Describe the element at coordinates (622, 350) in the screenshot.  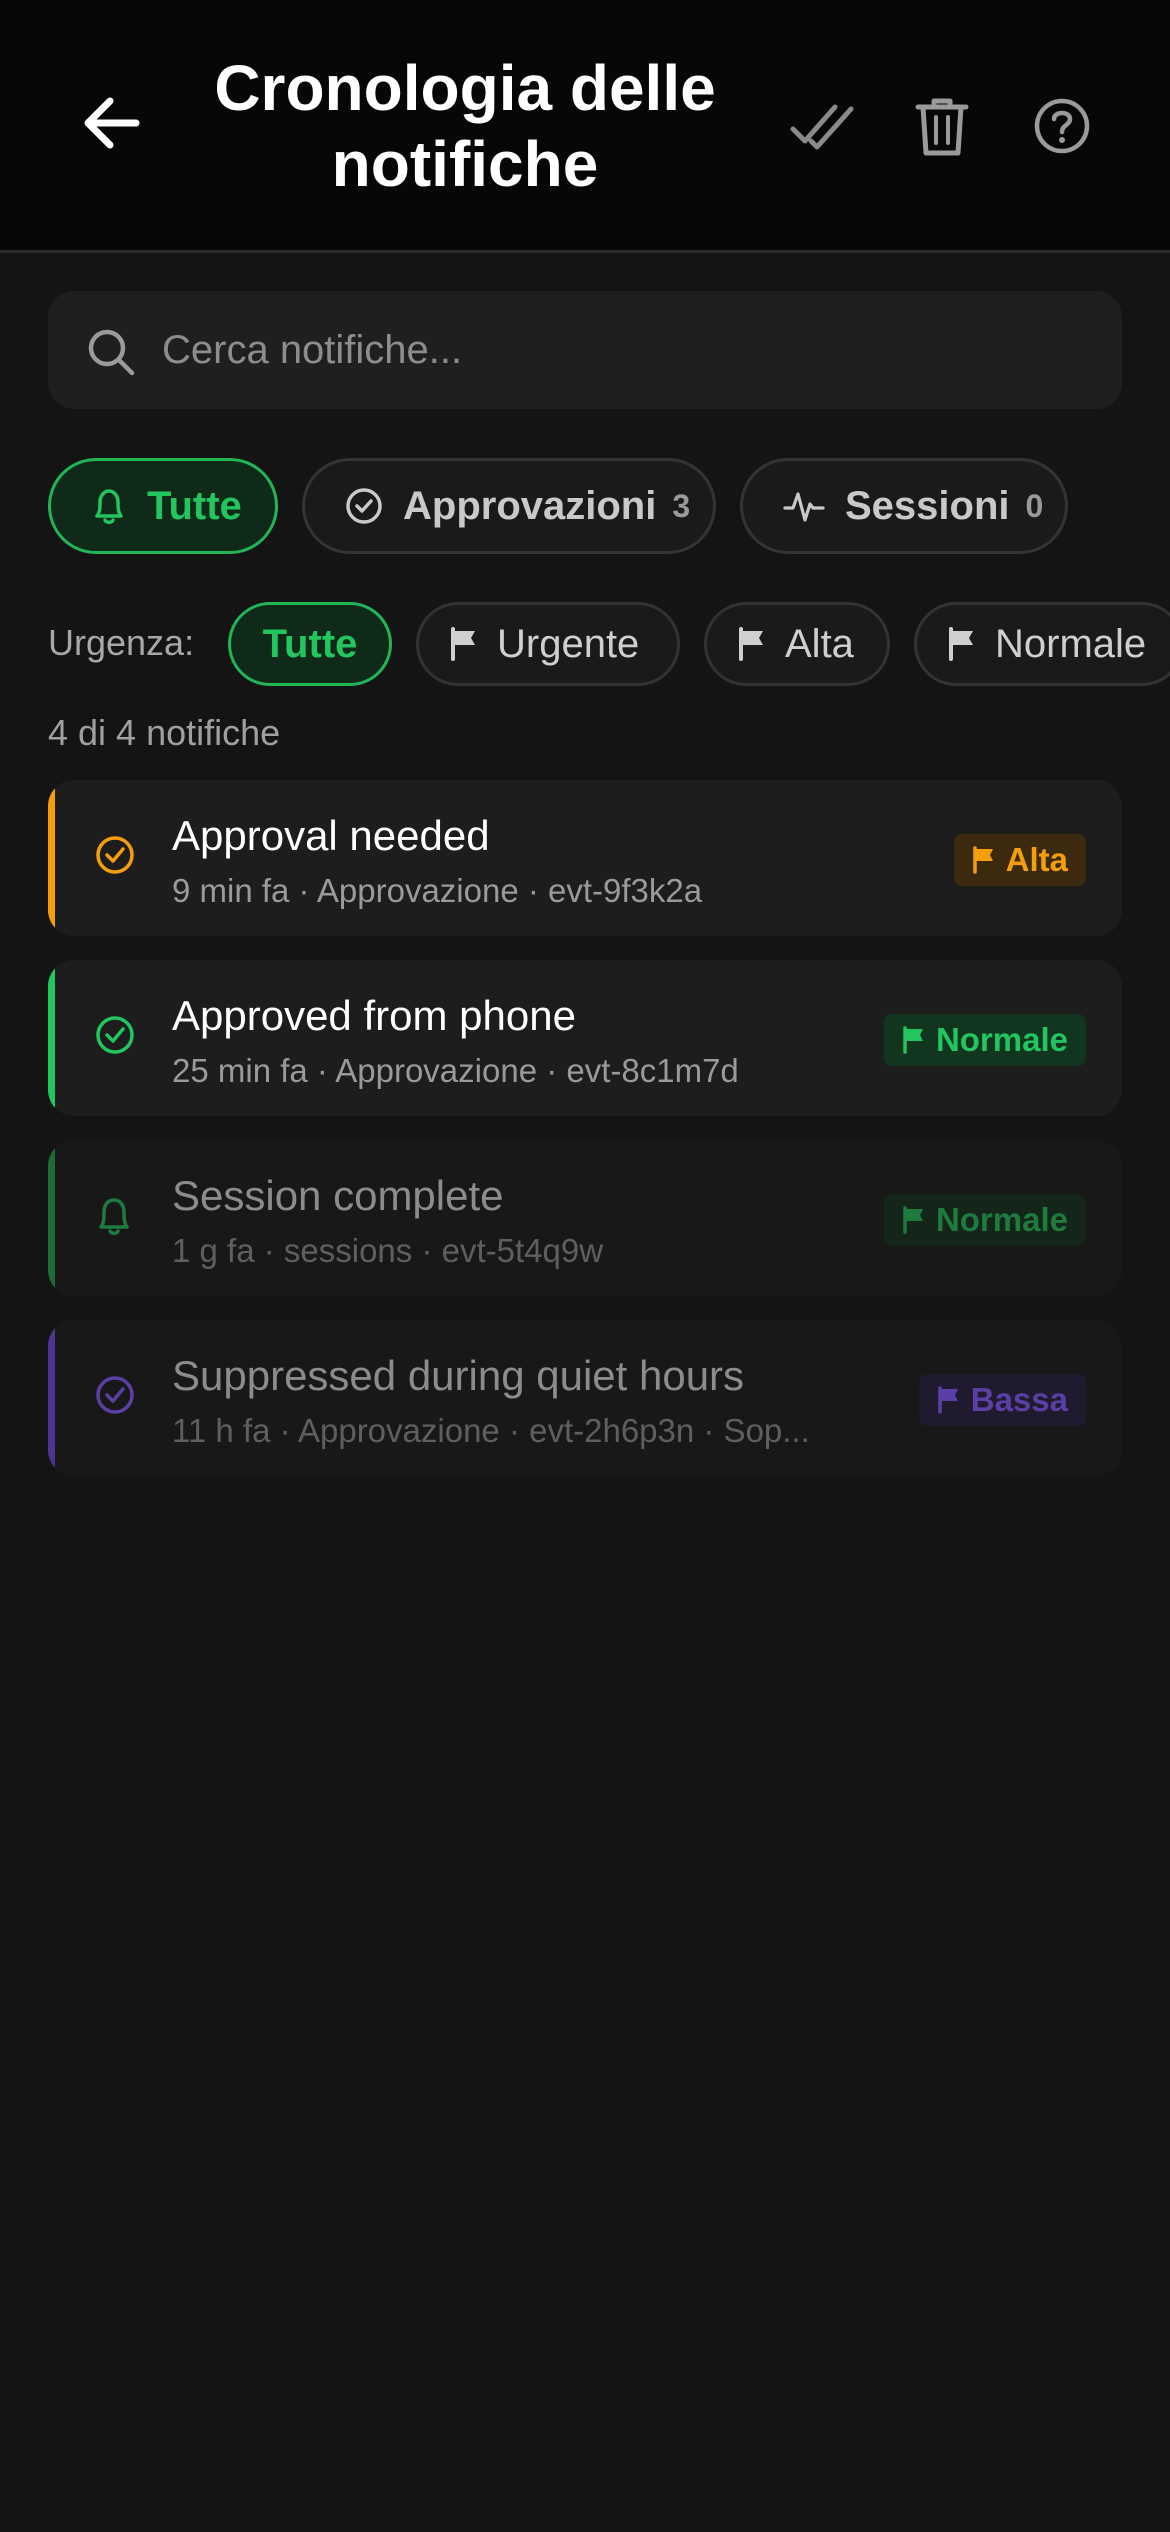
I see `search-input` at that location.